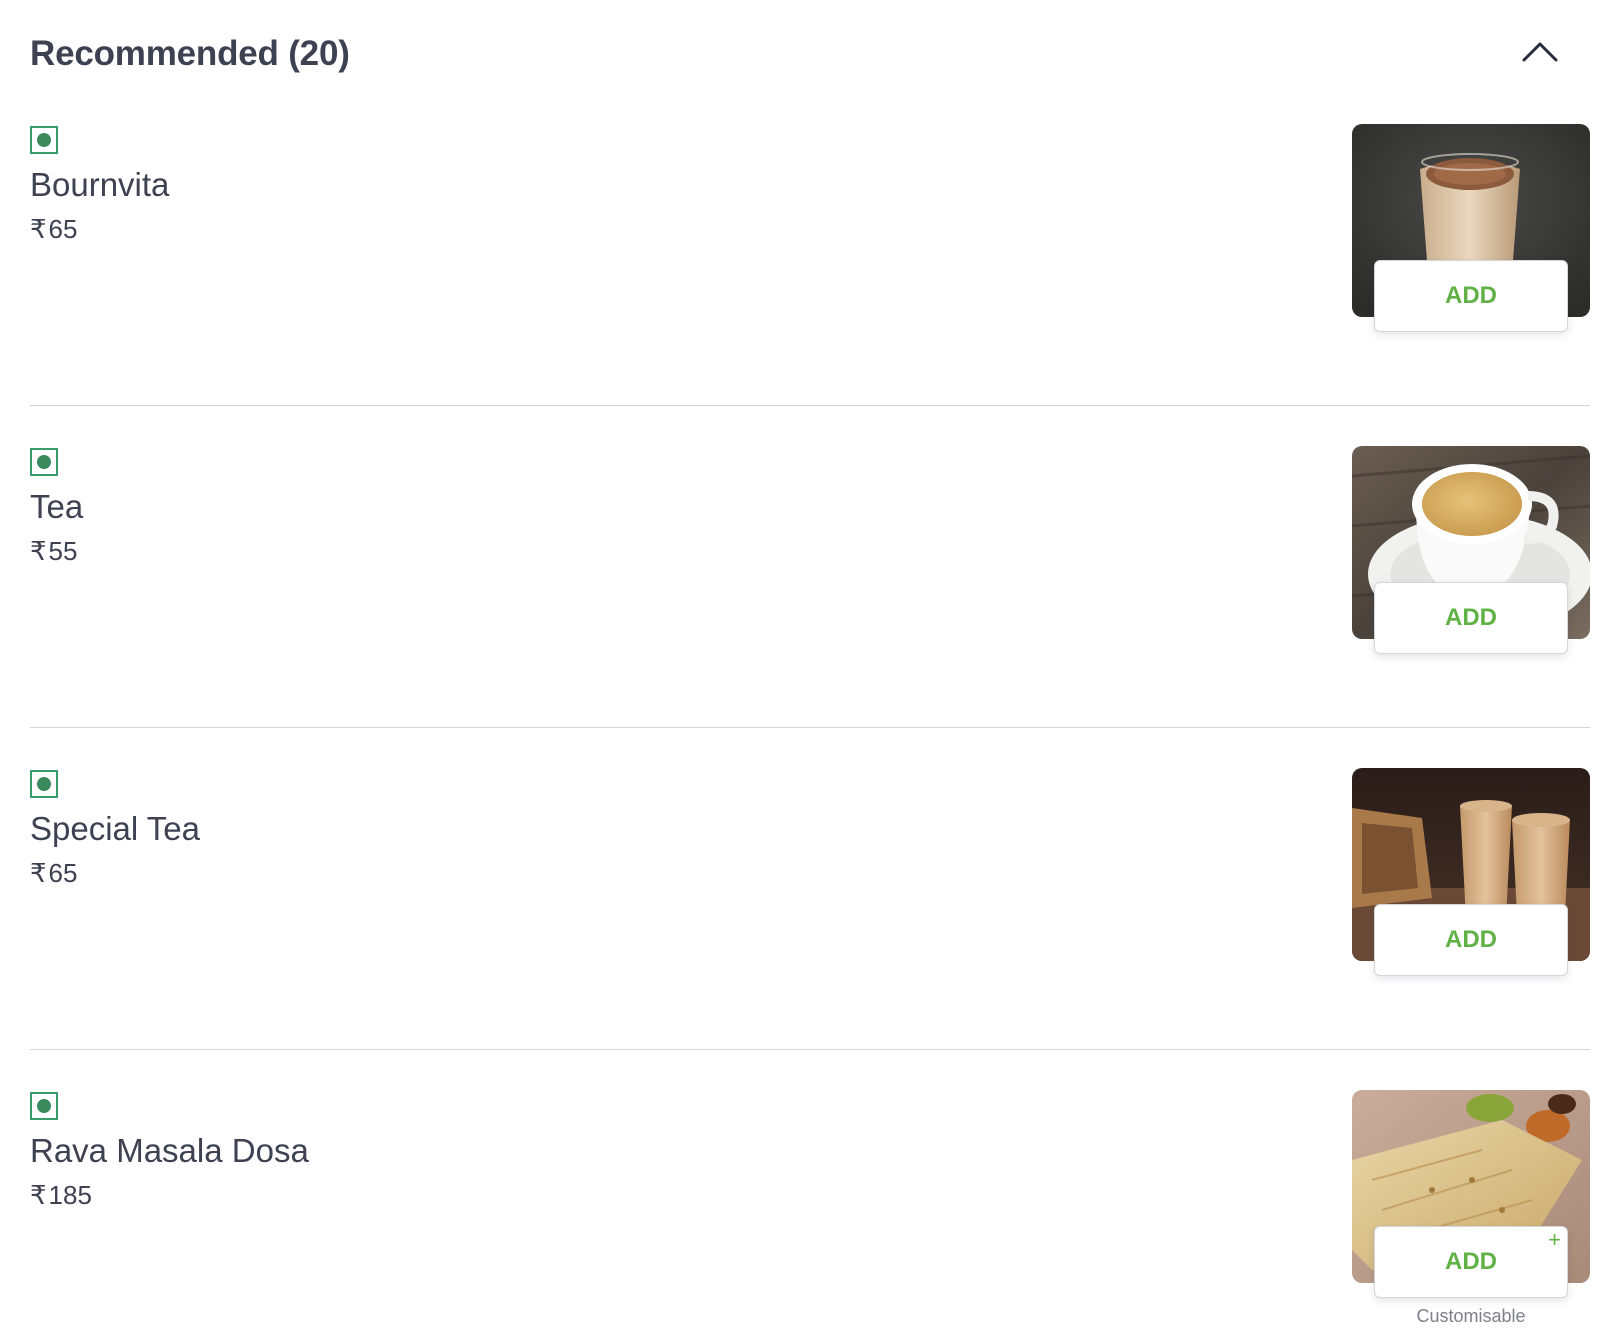 The height and width of the screenshot is (1338, 1604). I want to click on price-value: 55, so click(63, 551).